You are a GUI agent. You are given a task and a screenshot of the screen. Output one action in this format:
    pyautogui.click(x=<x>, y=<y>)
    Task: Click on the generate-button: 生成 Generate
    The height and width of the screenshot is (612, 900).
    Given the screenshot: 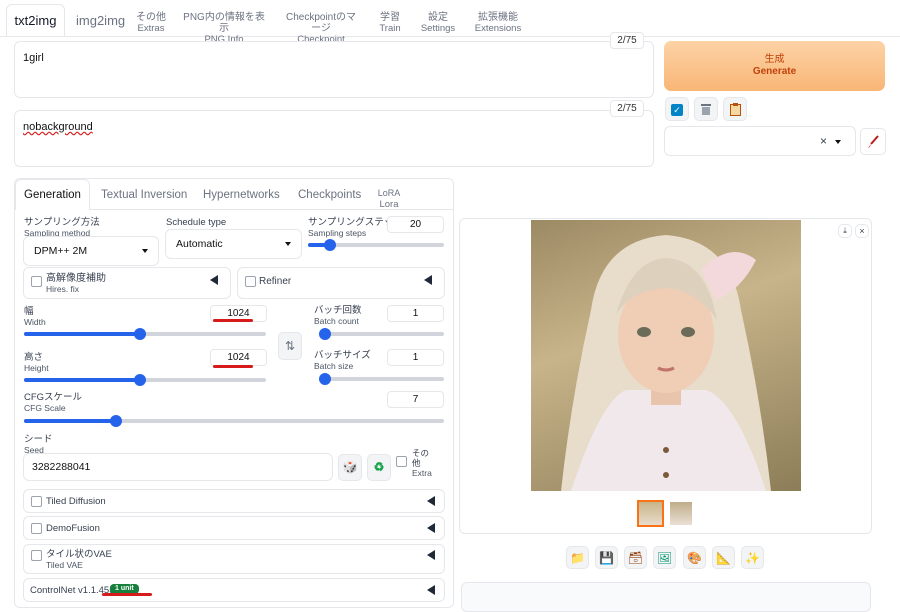 What is the action you would take?
    pyautogui.click(x=774, y=66)
    